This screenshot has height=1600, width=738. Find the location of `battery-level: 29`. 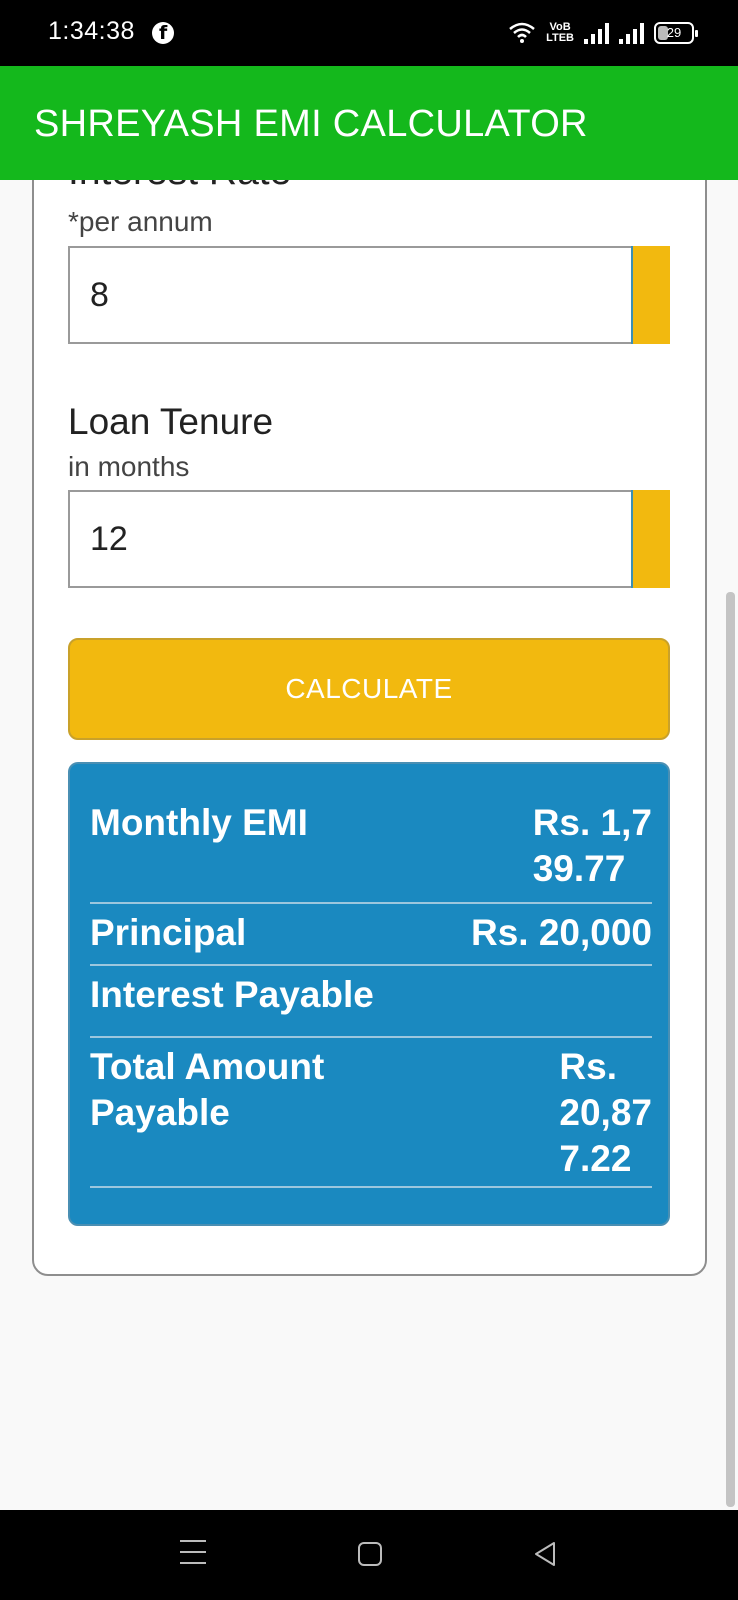

battery-level: 29 is located at coordinates (674, 32).